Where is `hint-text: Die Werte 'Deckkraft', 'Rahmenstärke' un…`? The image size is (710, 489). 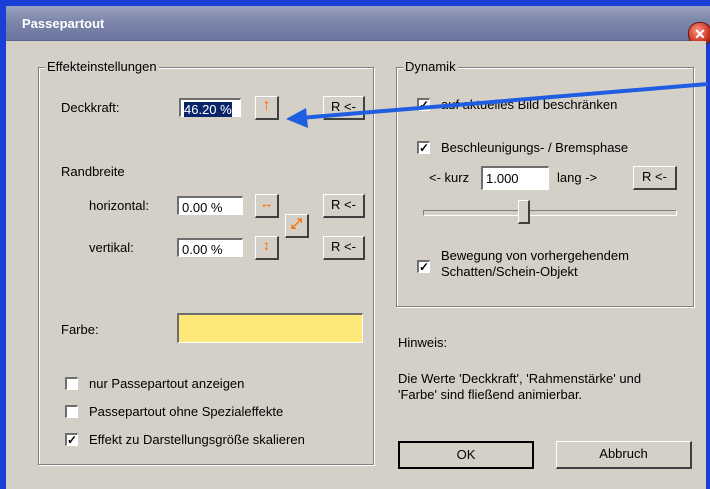
hint-text: Die Werte 'Deckkraft', 'Rahmenstärke' un… is located at coordinates (520, 386).